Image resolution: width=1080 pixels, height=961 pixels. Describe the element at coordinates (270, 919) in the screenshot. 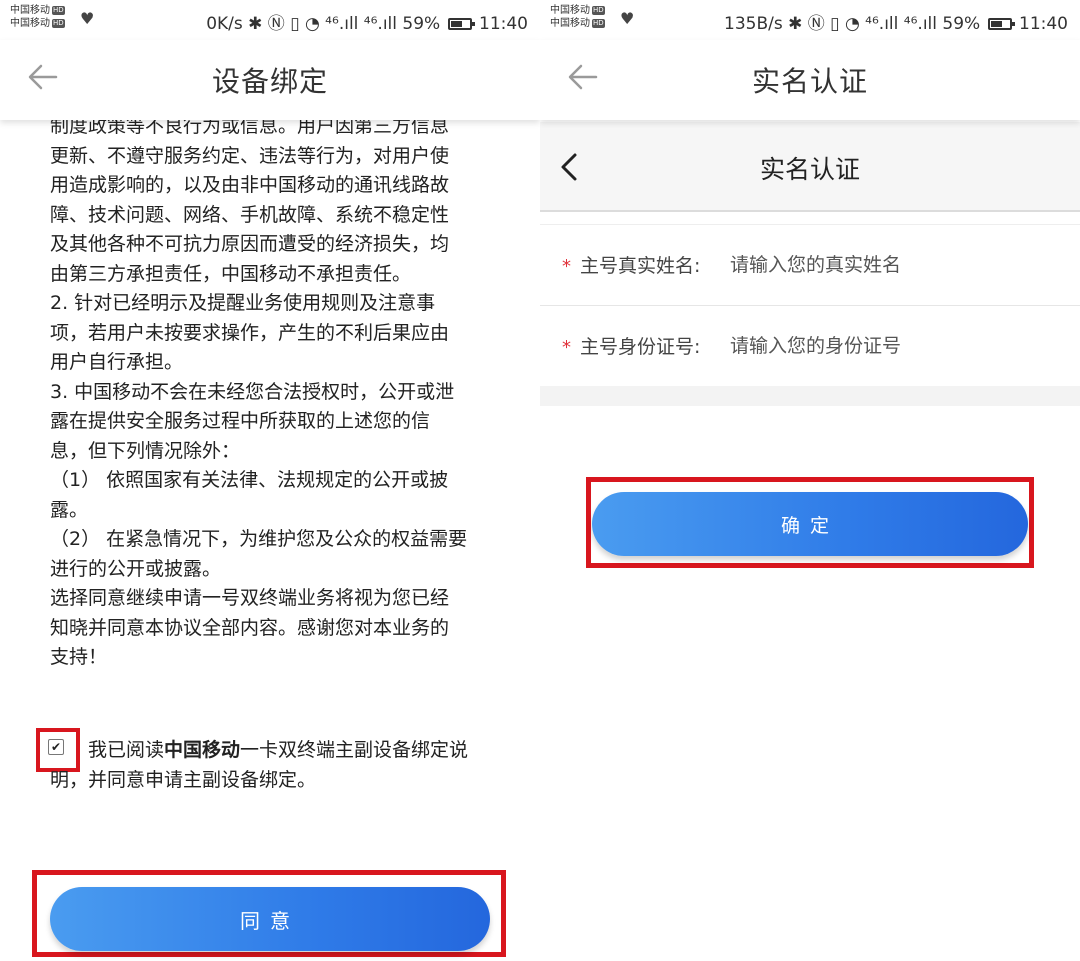

I see `agree-button: 同意` at that location.